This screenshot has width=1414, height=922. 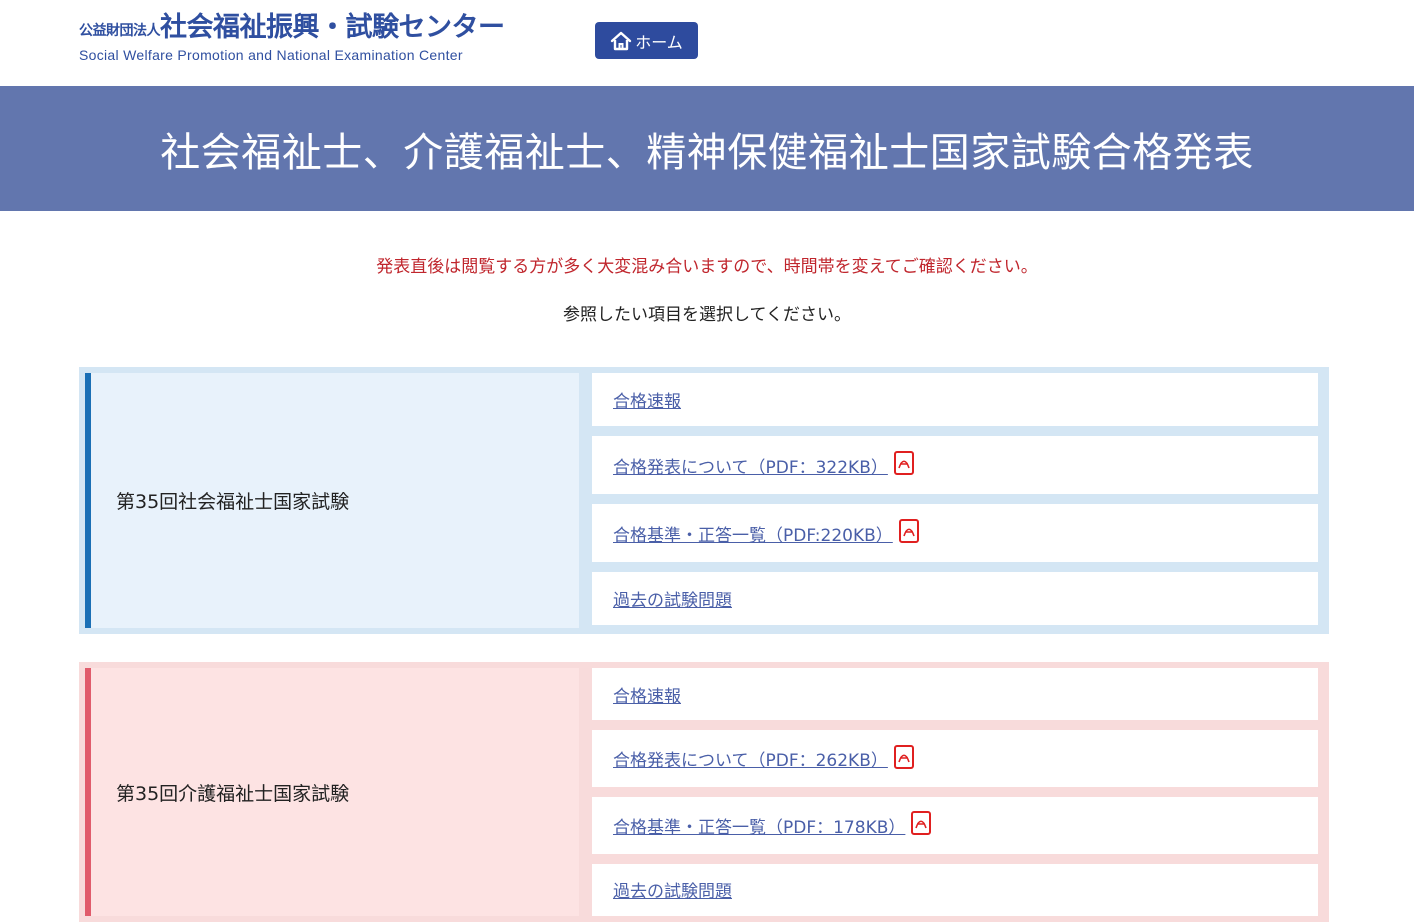 I want to click on link-label: 合格発表について（PDF：322KB）, so click(x=750, y=467).